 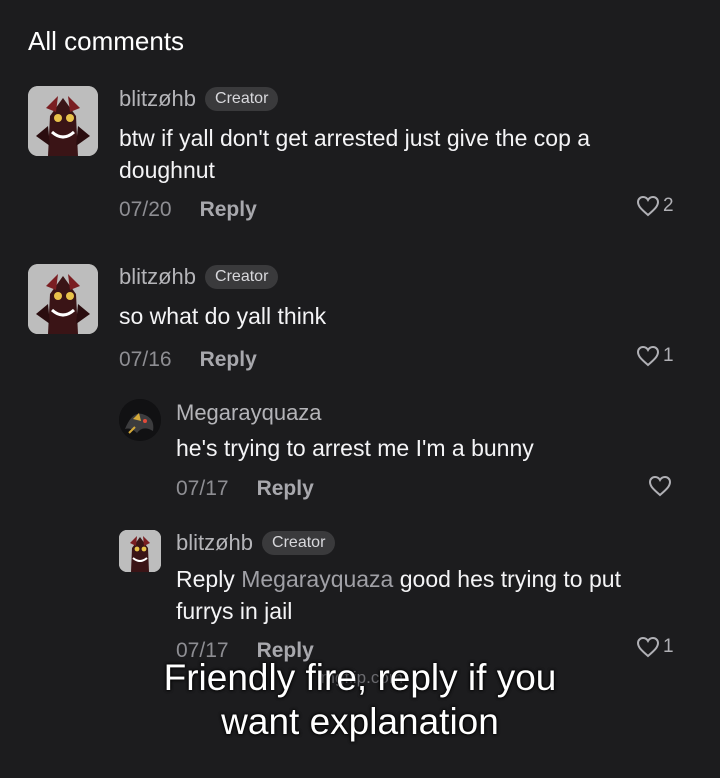 What do you see at coordinates (668, 205) in the screenshot?
I see `like-count: 2` at bounding box center [668, 205].